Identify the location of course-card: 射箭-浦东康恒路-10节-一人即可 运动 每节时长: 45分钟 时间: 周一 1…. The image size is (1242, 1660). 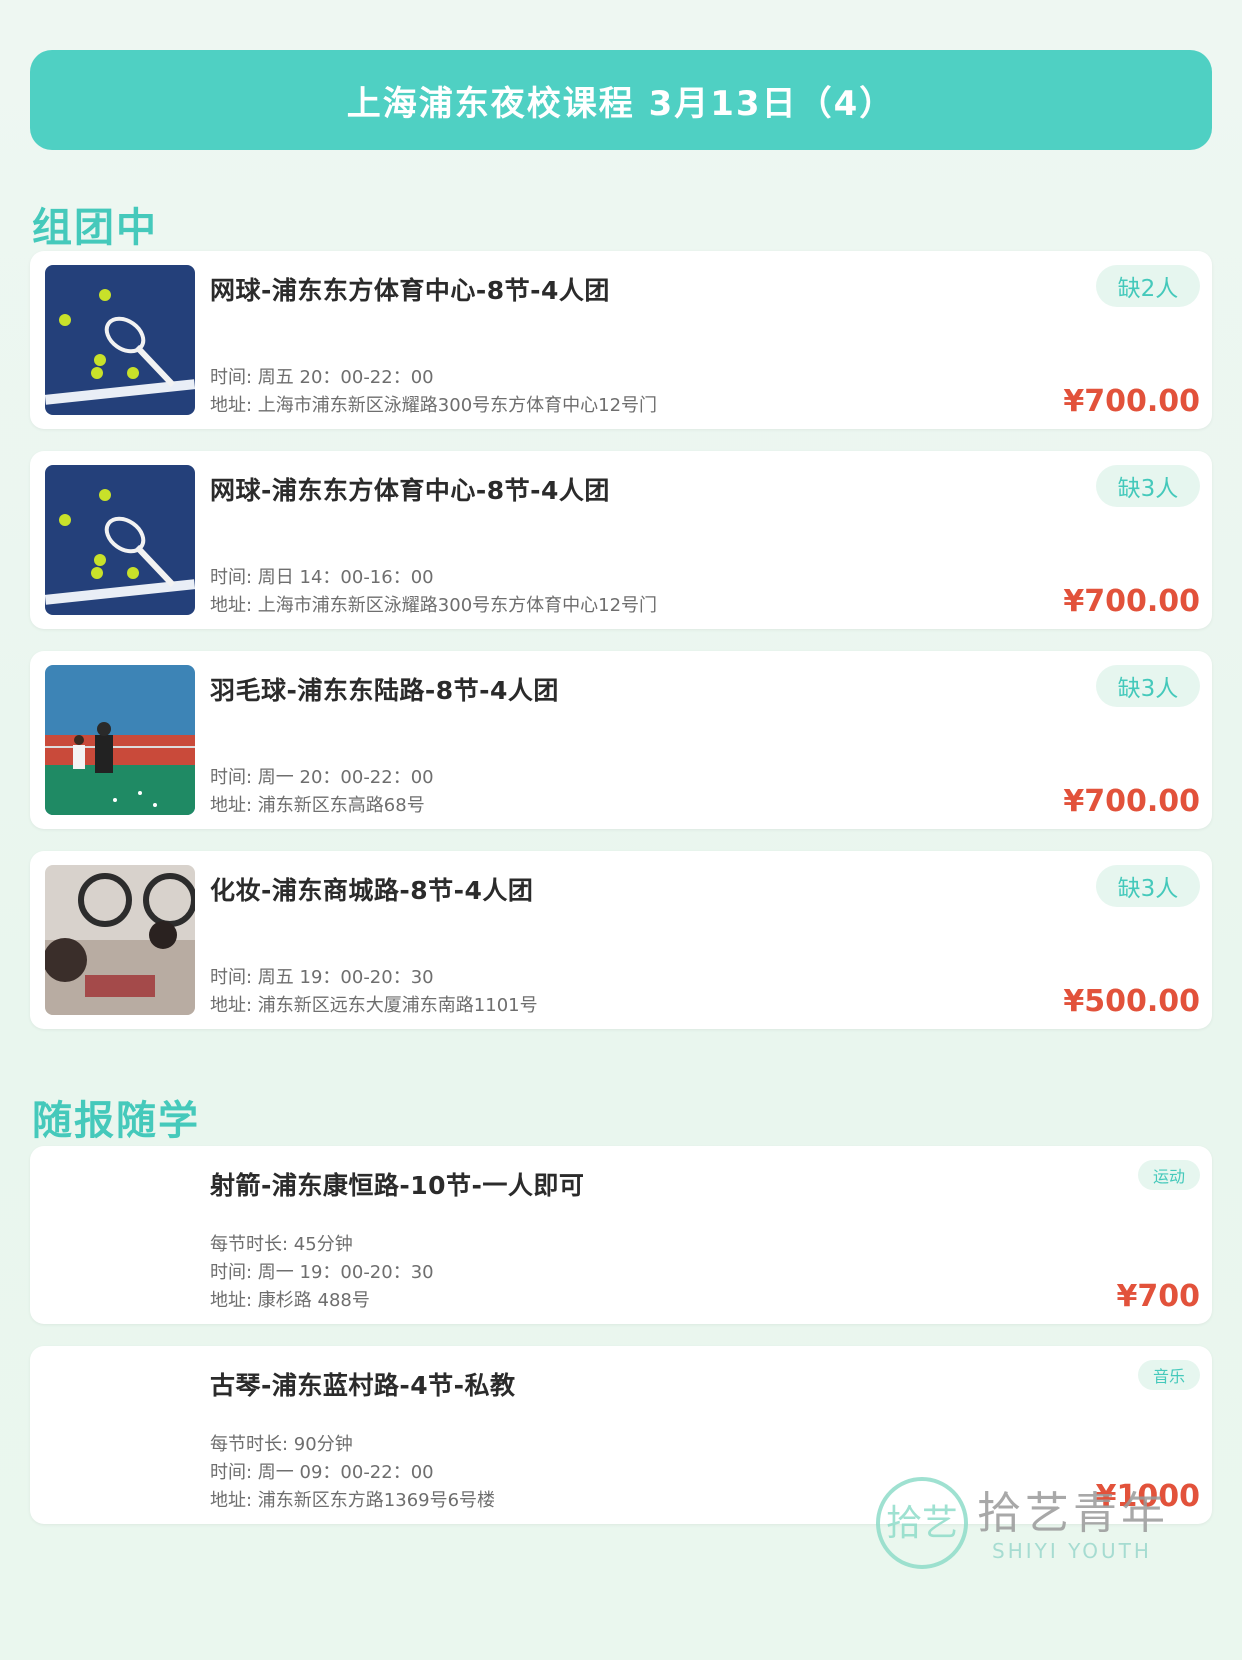
(621, 1235).